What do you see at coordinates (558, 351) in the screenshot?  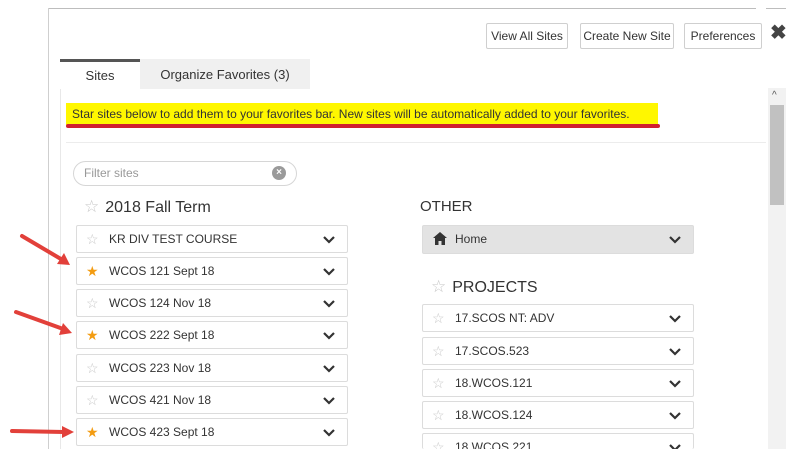 I see `project-item-17-scos-523: ☆ 17.SCOS.523` at bounding box center [558, 351].